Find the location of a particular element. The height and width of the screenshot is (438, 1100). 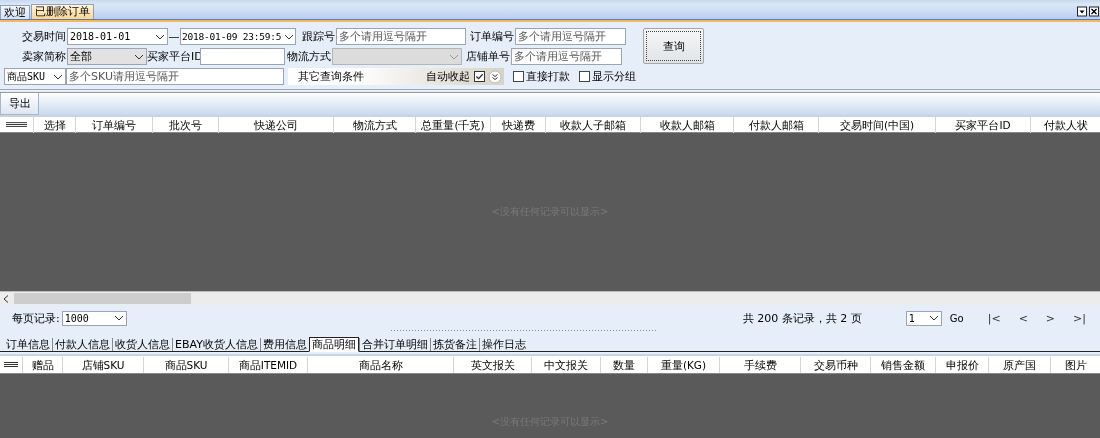

column-header: 交易时间(中国) is located at coordinates (876, 124).